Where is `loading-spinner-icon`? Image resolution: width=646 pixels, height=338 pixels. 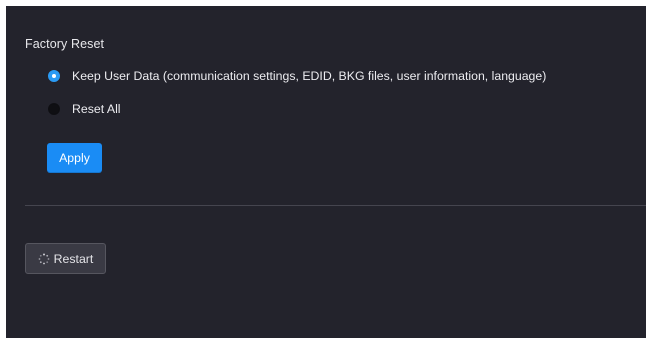 loading-spinner-icon is located at coordinates (44, 259).